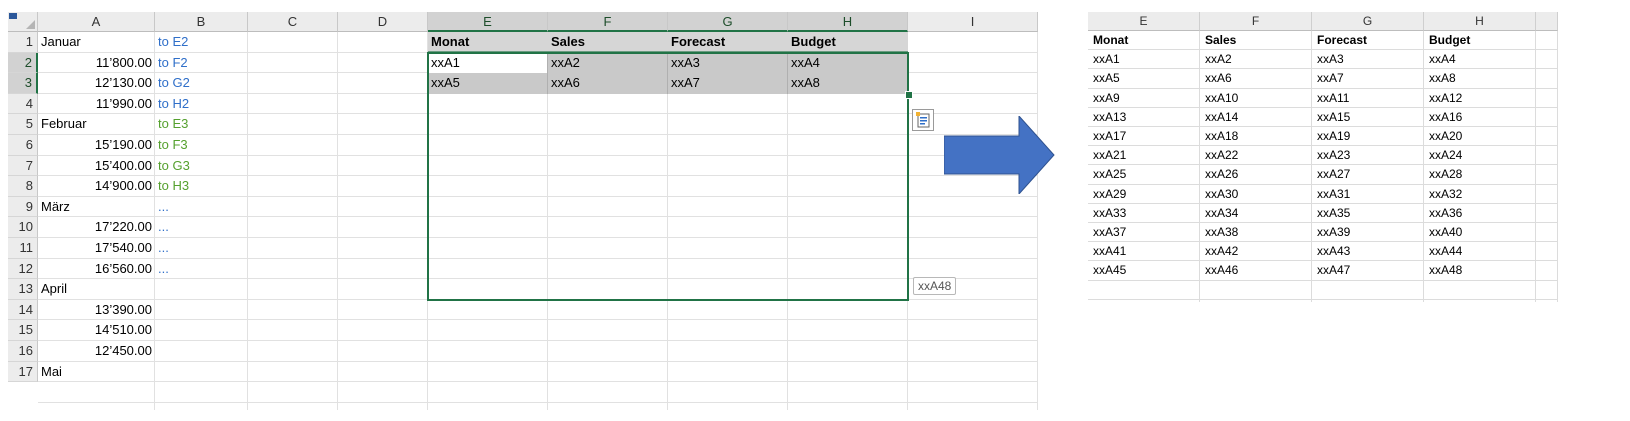  I want to click on cell-month: Februar, so click(96, 124).